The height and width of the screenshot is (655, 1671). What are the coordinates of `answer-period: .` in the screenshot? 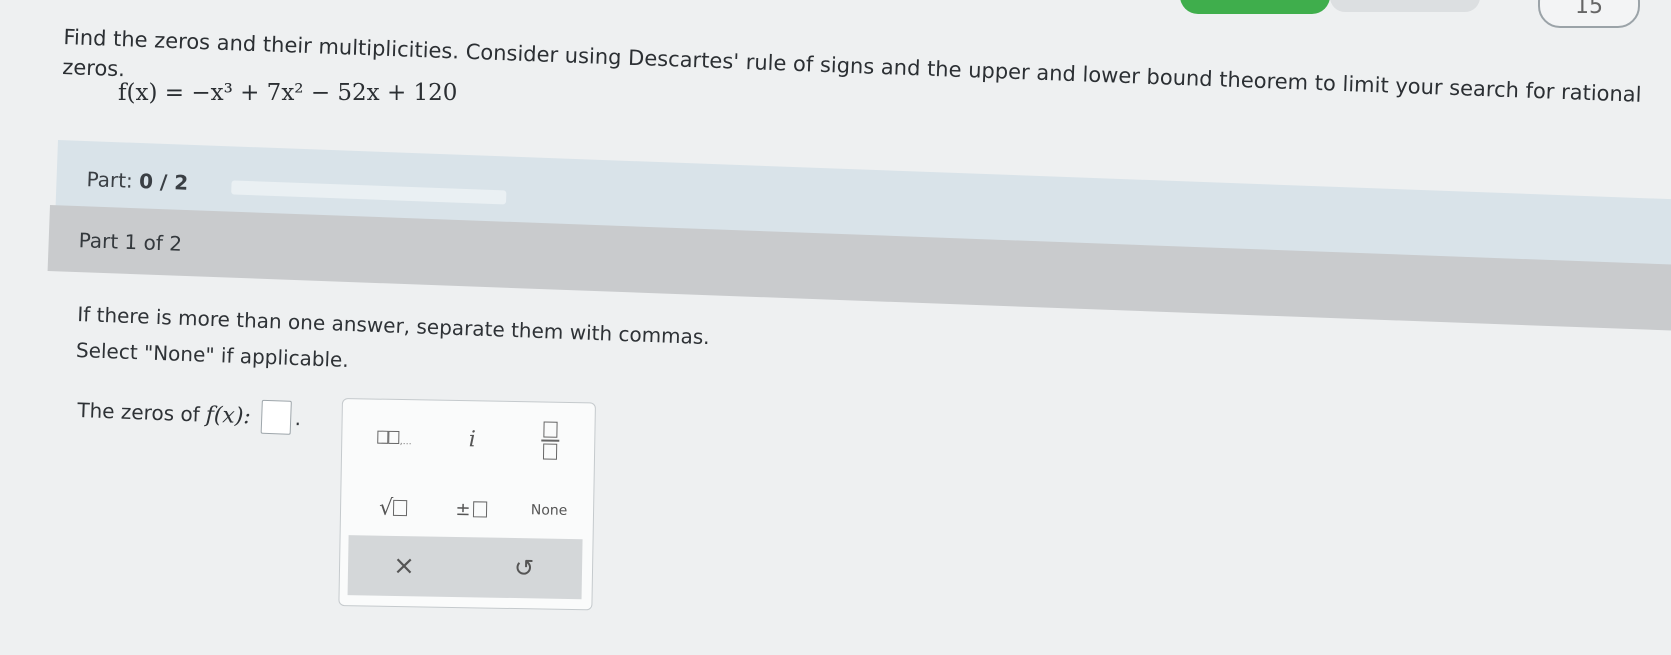 It's located at (298, 418).